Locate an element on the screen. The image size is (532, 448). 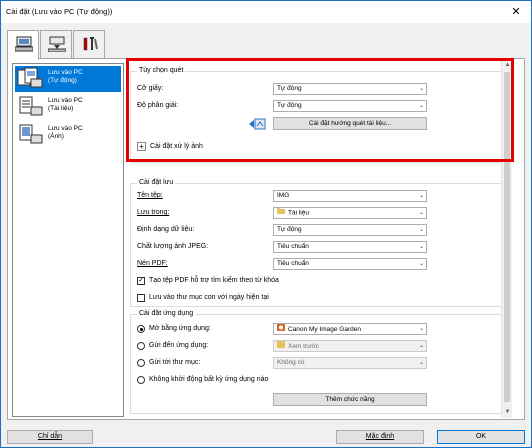
send-to-folder-radio is located at coordinates (141, 363).